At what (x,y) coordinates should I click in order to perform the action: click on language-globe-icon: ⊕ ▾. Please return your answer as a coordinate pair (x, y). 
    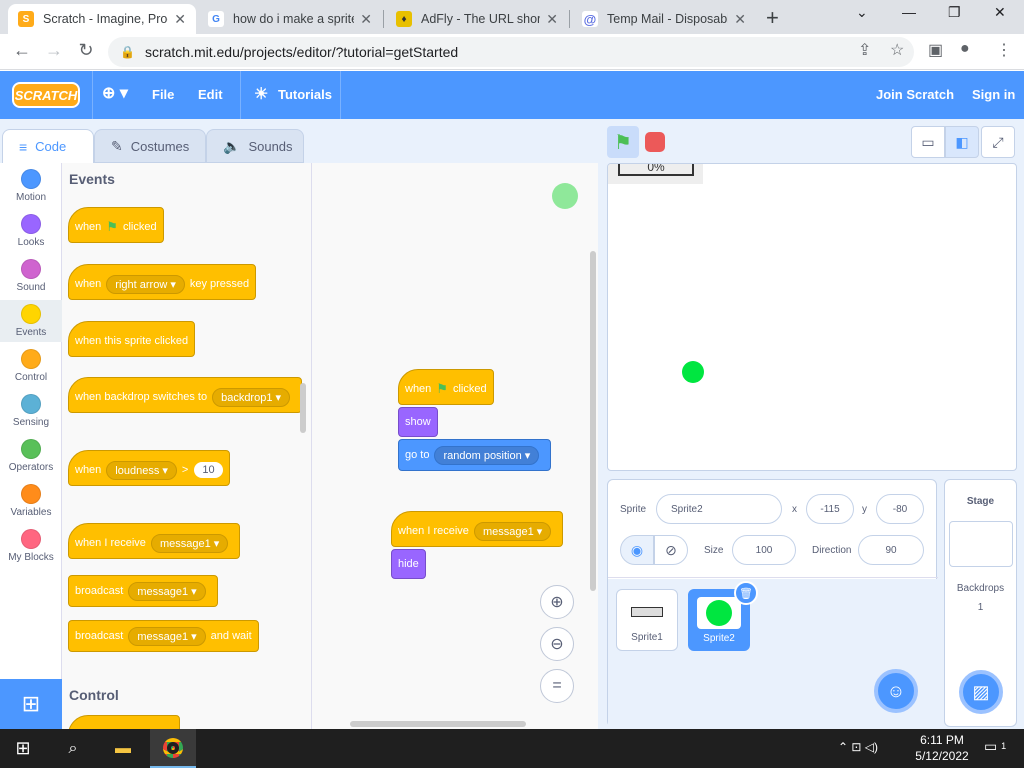
    Looking at the image, I should click on (115, 93).